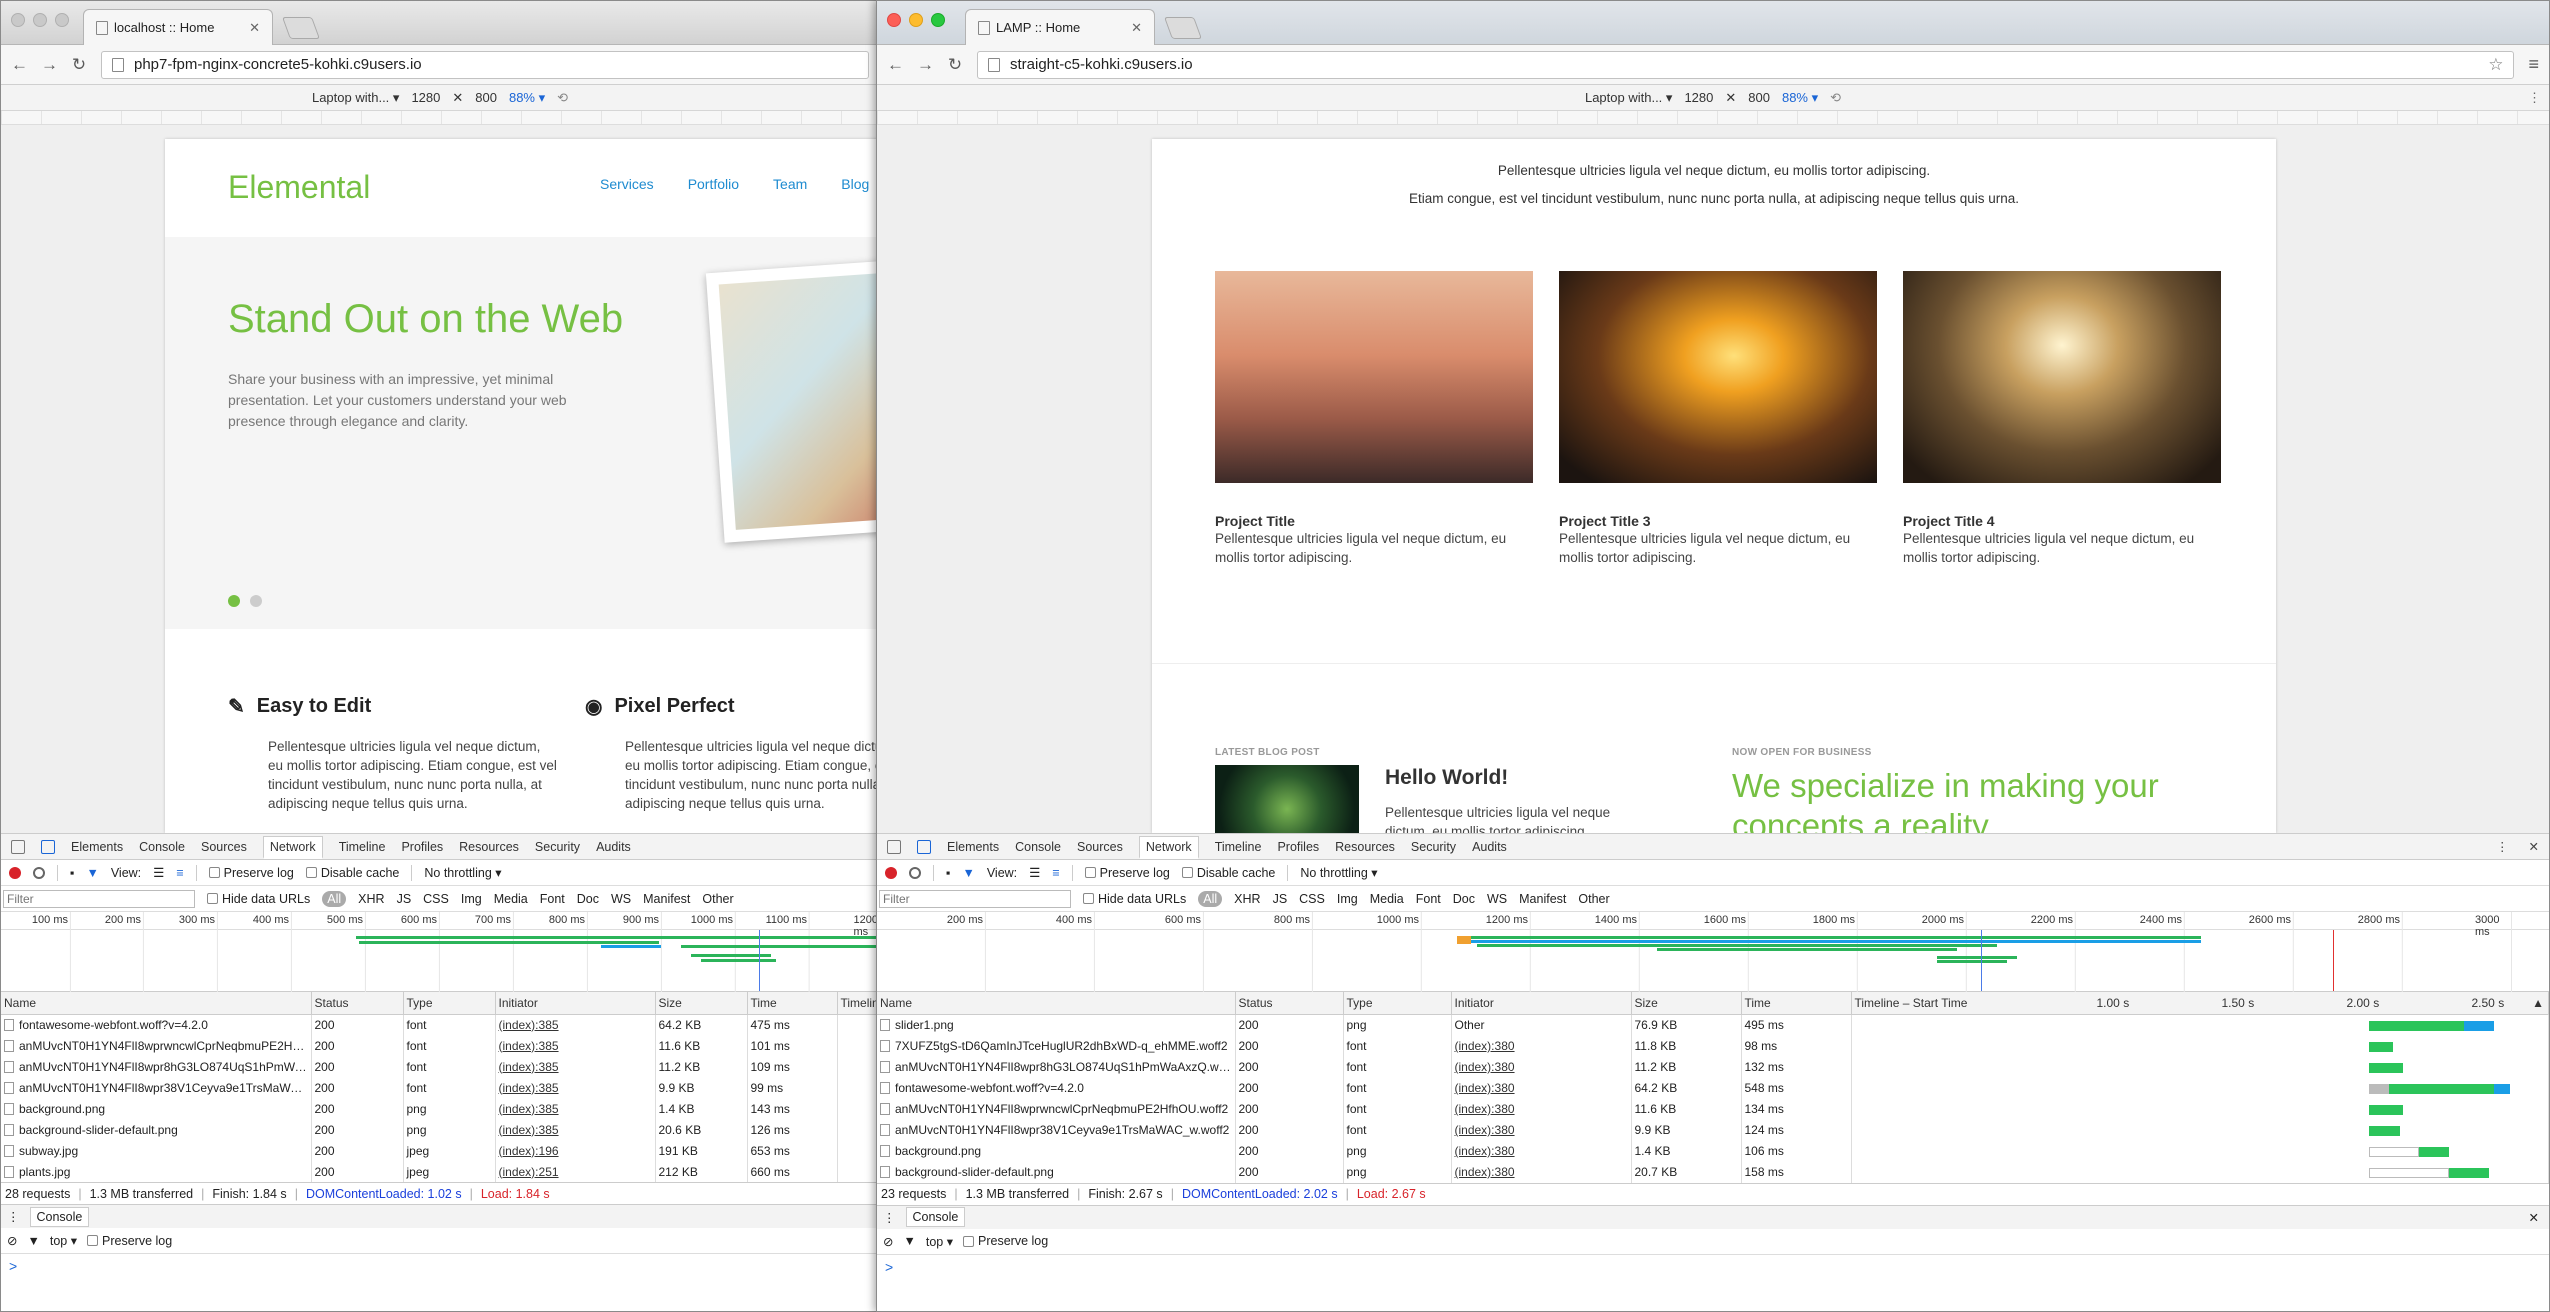  What do you see at coordinates (15, 872) in the screenshot?
I see `record-icon` at bounding box center [15, 872].